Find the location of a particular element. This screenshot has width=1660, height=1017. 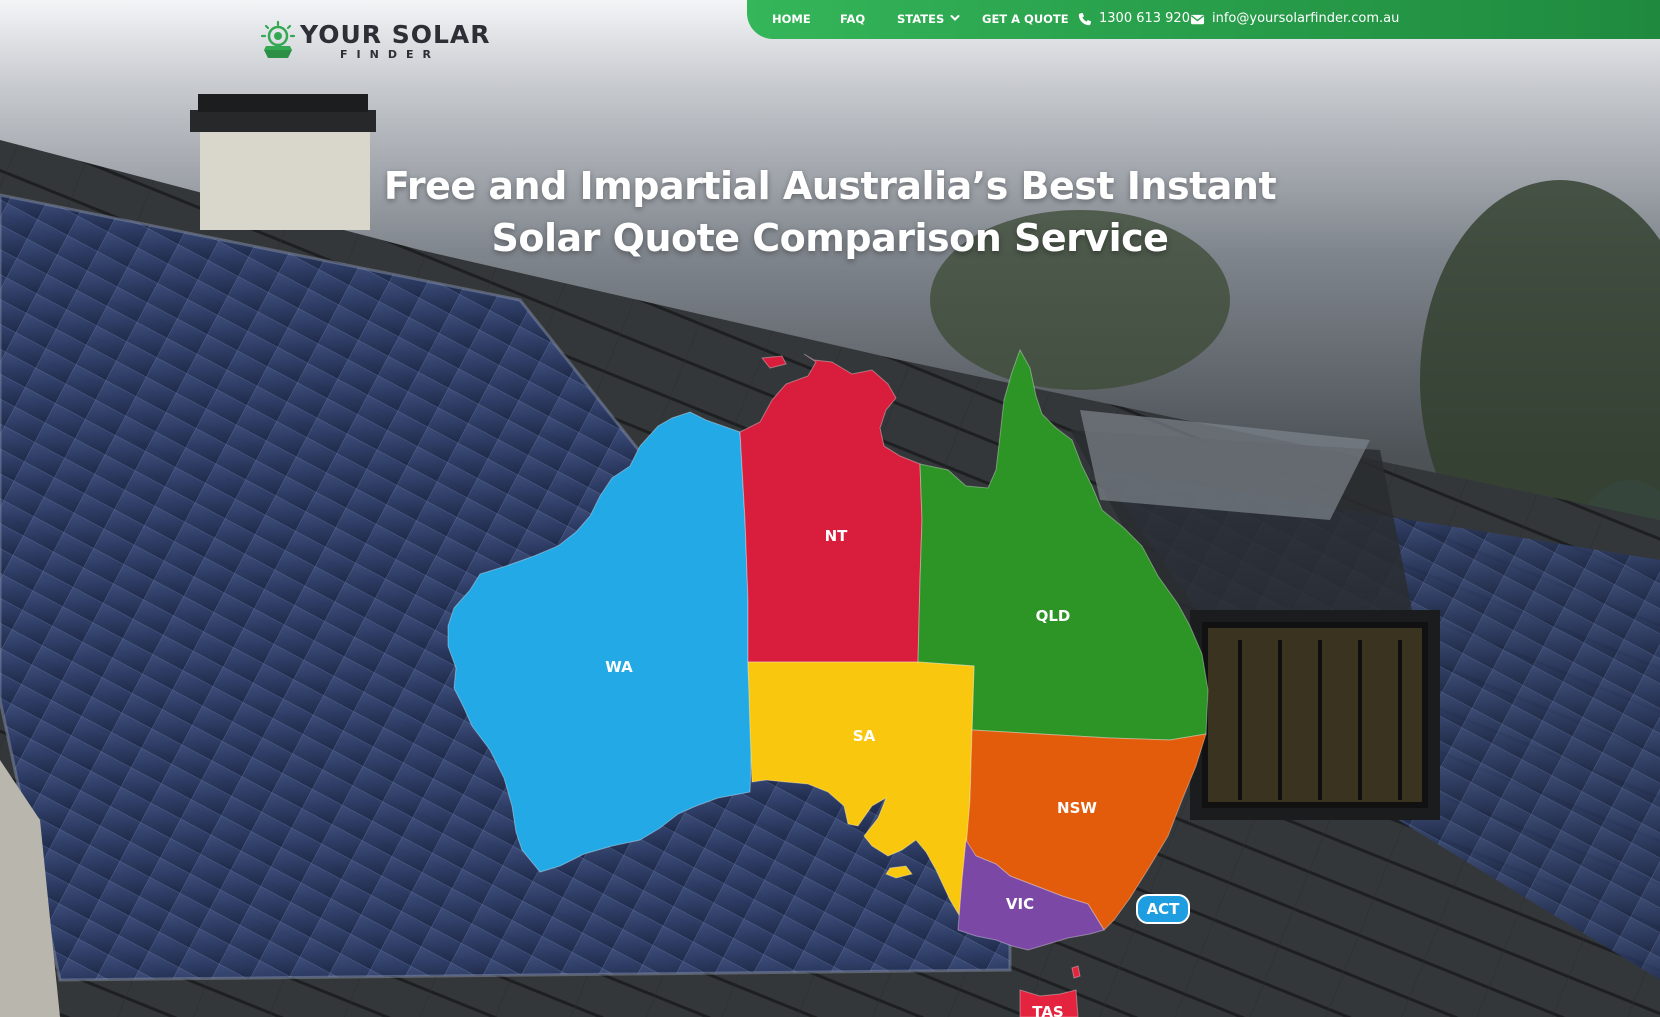

map-region-sa is located at coordinates (861, 791).